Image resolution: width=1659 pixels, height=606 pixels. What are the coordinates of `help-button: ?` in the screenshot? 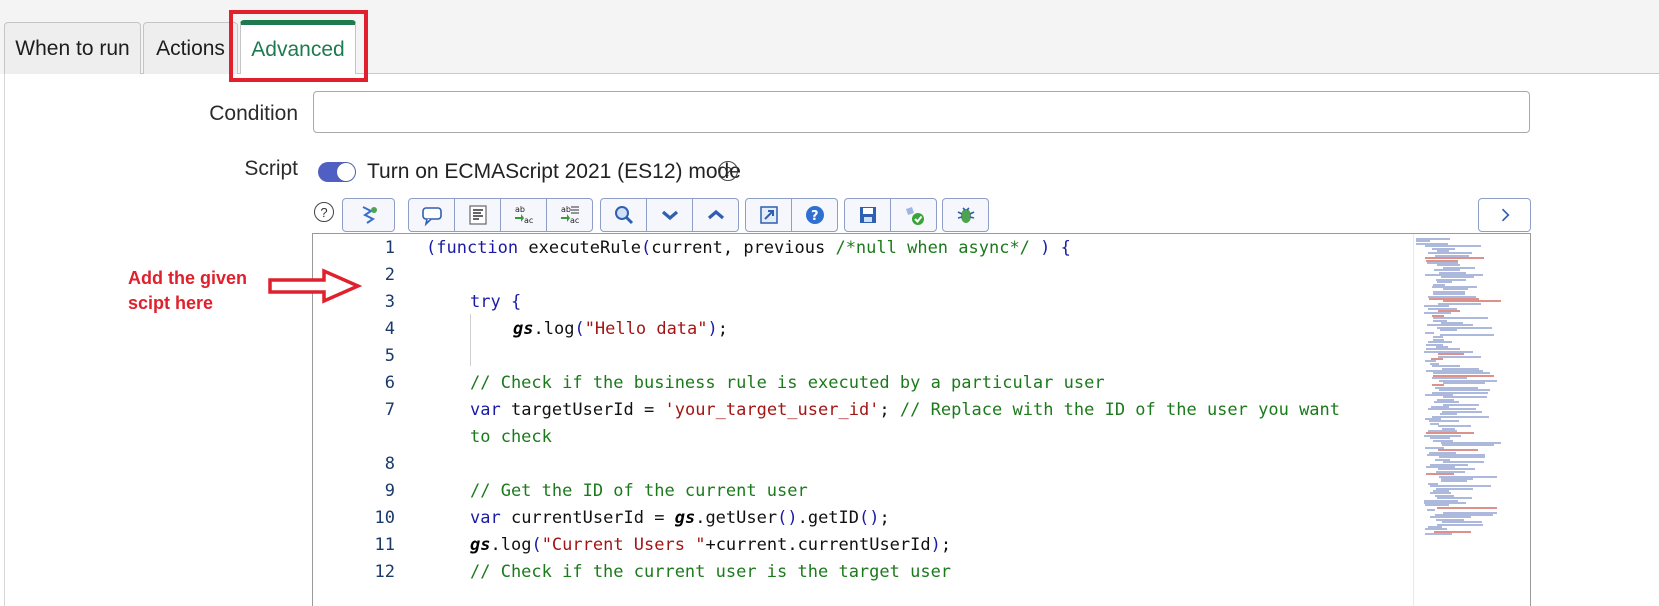 It's located at (814, 215).